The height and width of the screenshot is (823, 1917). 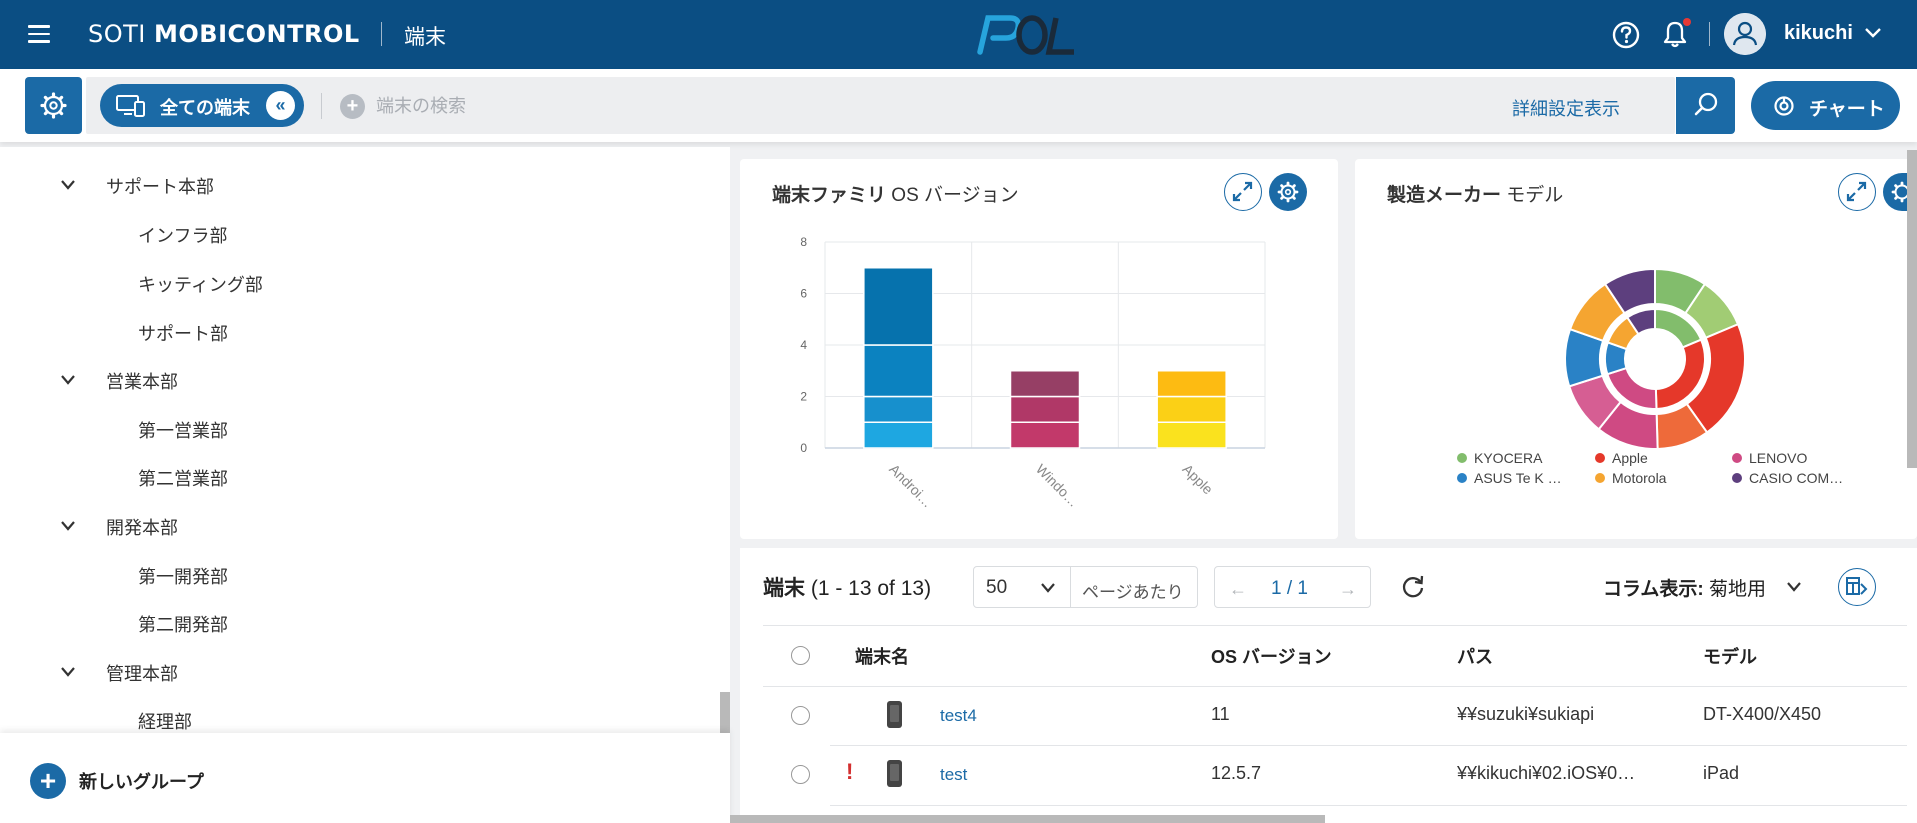 I want to click on column-settings-button, so click(x=1857, y=587).